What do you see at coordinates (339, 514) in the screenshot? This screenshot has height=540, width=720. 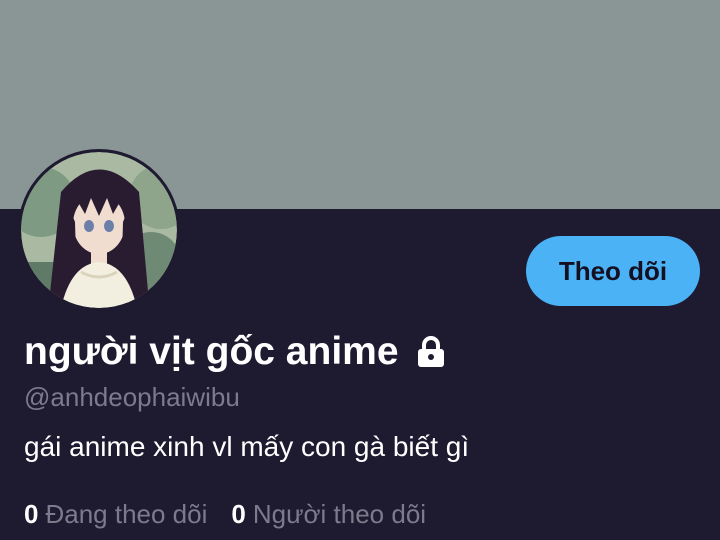 I see `followers-label: Người theo dõi` at bounding box center [339, 514].